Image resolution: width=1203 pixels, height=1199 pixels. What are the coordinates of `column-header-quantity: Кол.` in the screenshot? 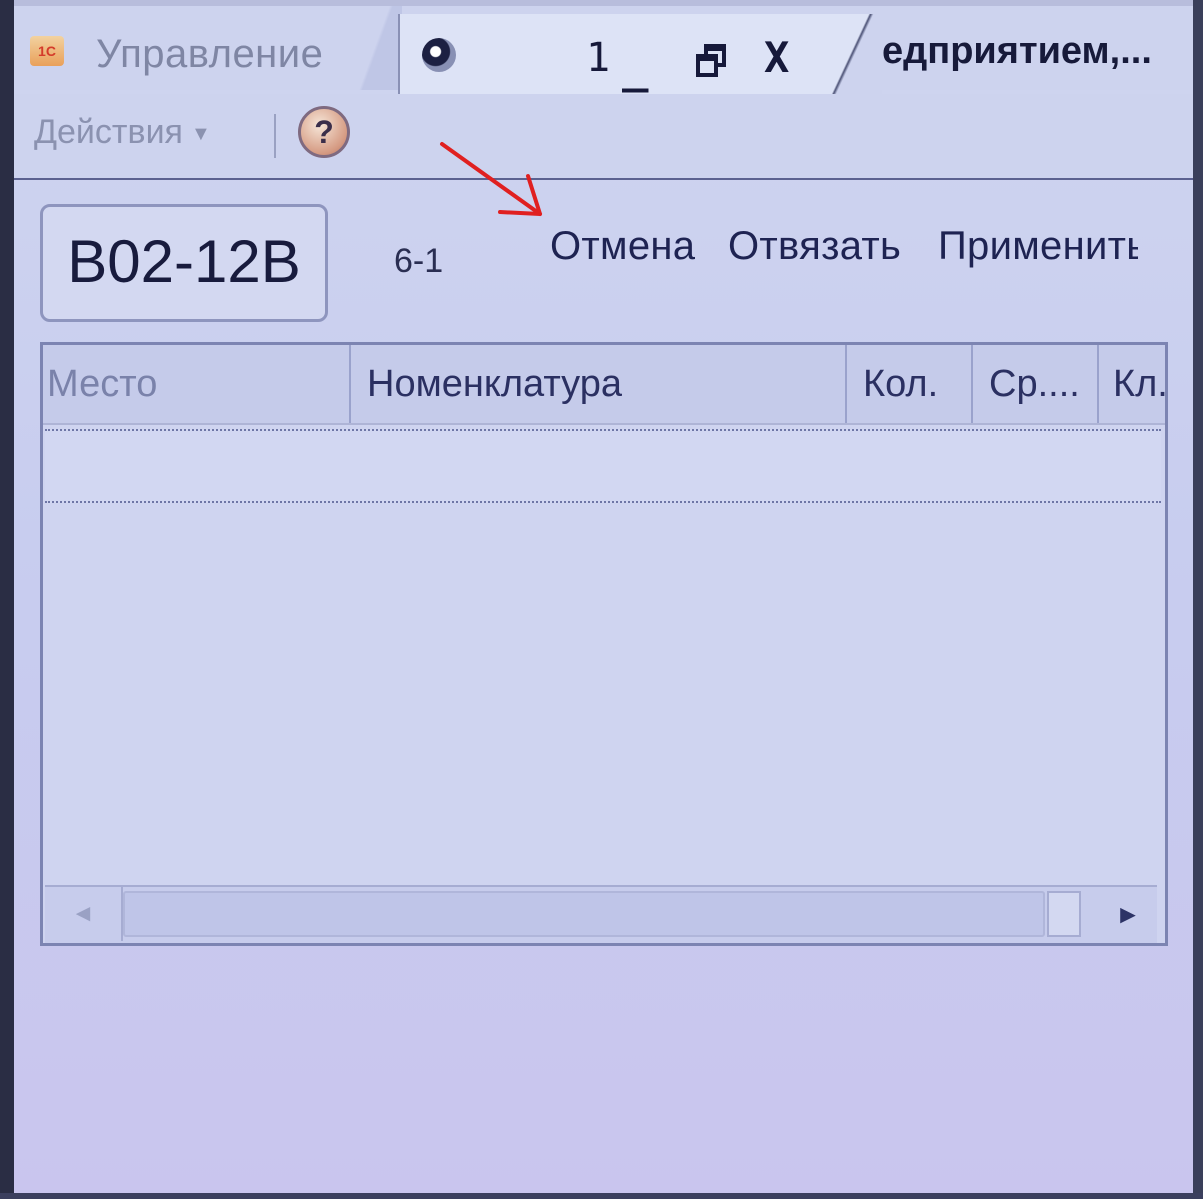 It's located at (910, 384).